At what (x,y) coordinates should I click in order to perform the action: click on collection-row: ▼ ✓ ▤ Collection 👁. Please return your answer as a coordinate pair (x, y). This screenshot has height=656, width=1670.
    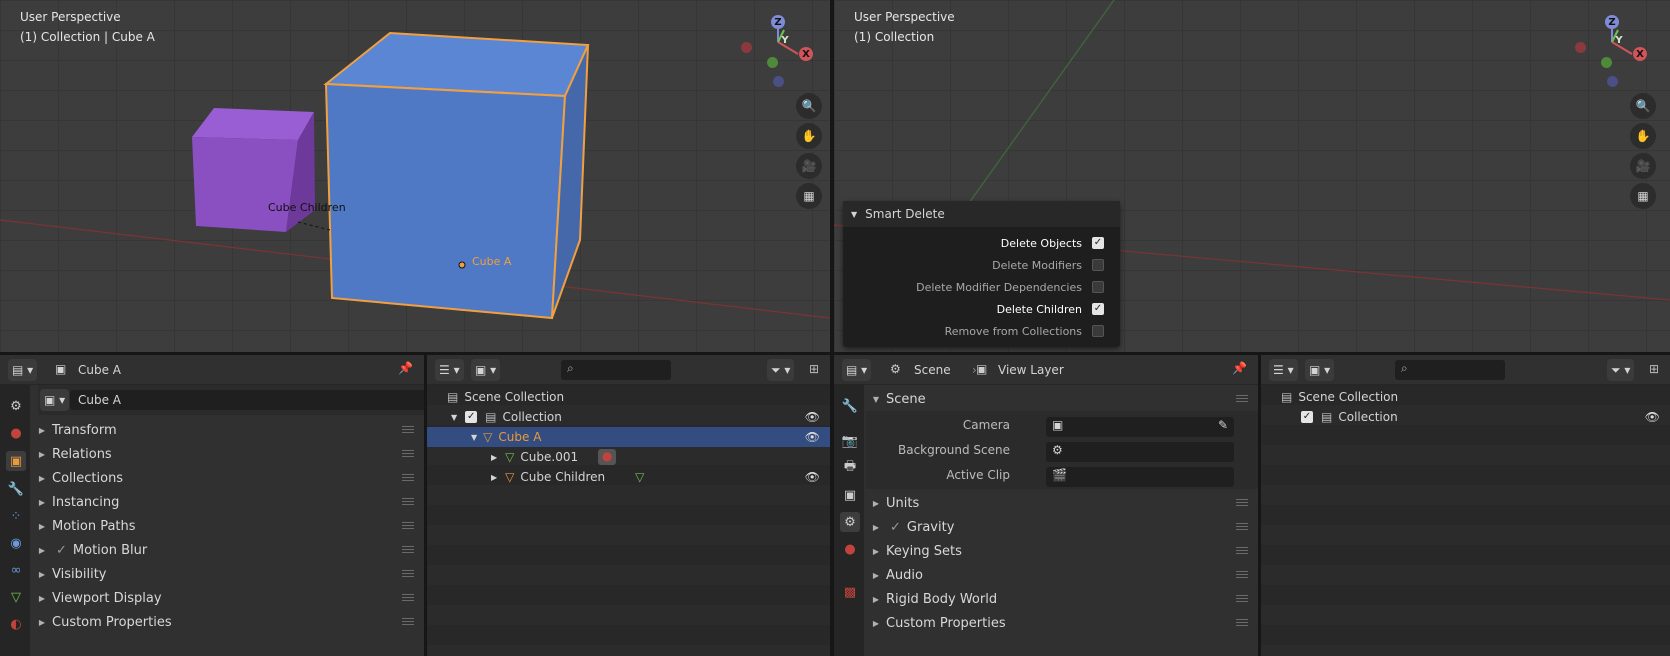
    Looking at the image, I should click on (628, 417).